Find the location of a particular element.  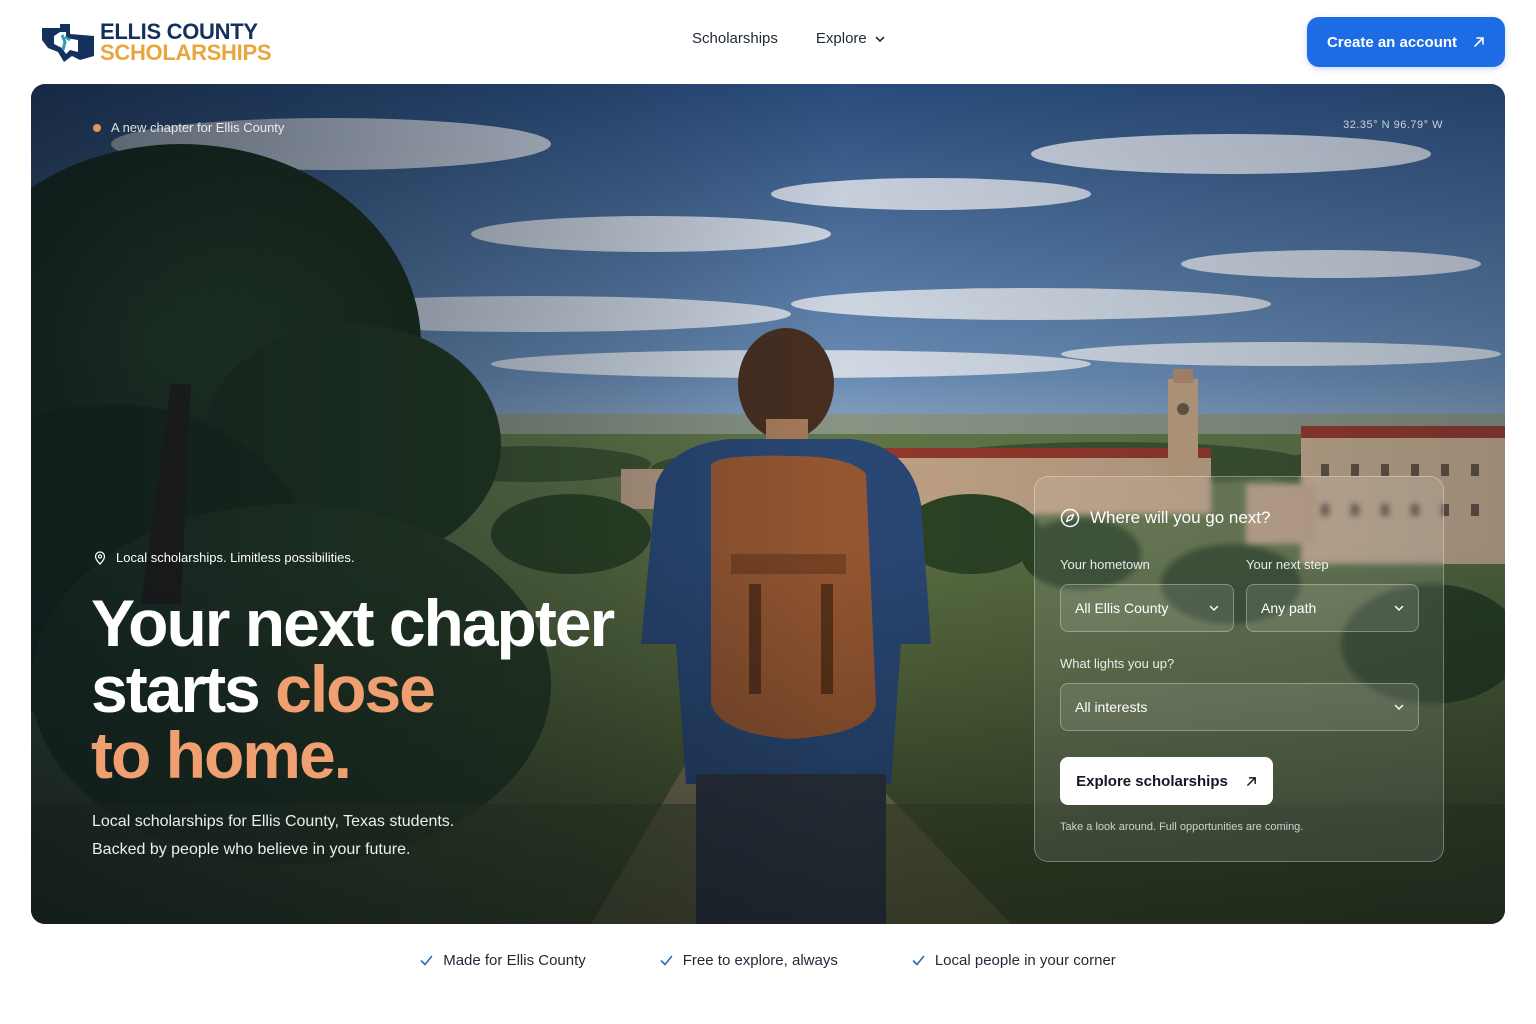

panel-title-text: Where will you go next? is located at coordinates (1180, 517).